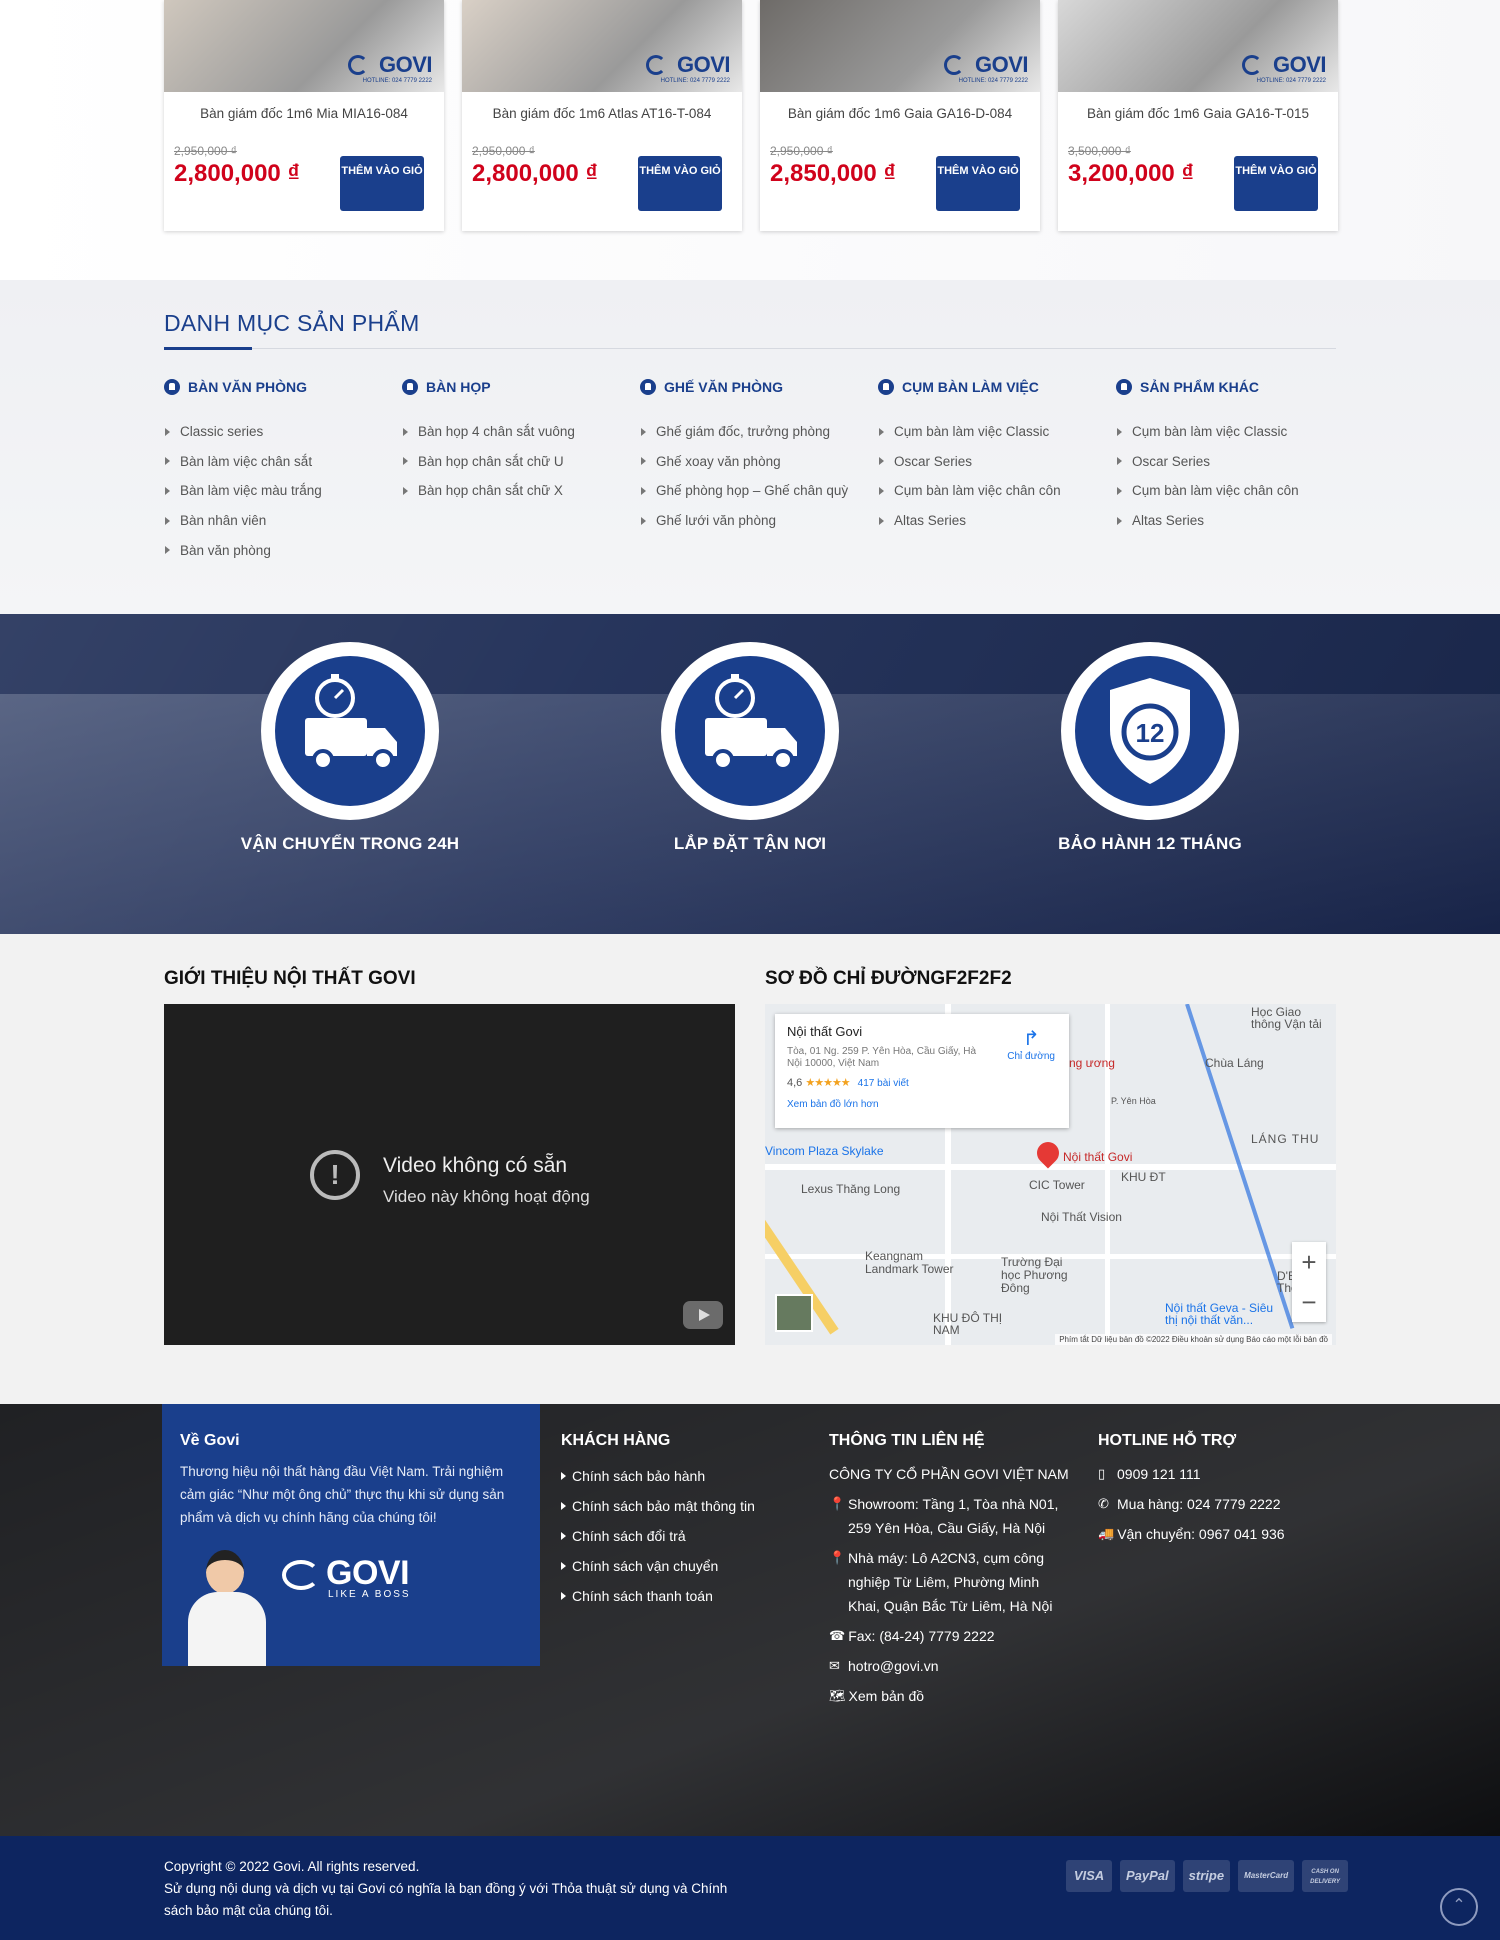  I want to click on zoom-out-button: −, so click(1309, 1302).